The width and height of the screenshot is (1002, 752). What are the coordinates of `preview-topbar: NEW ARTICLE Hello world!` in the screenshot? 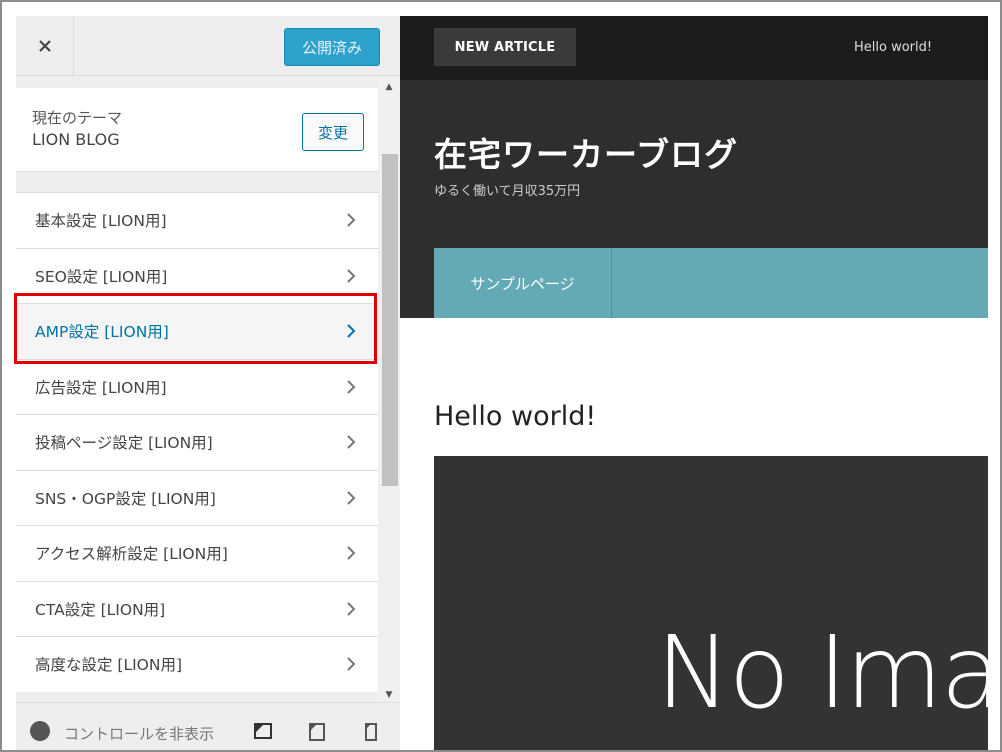 It's located at (694, 48).